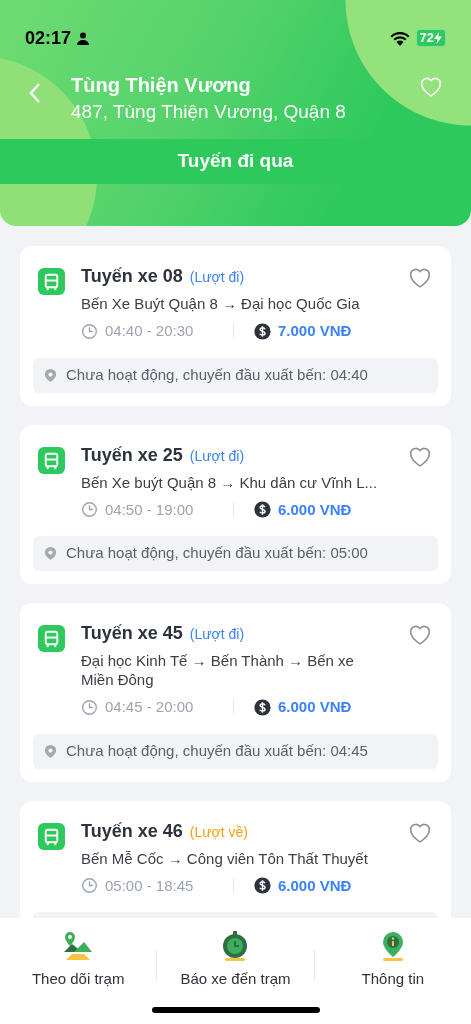  I want to click on route-name: Tuyến xe 46, so click(132, 831).